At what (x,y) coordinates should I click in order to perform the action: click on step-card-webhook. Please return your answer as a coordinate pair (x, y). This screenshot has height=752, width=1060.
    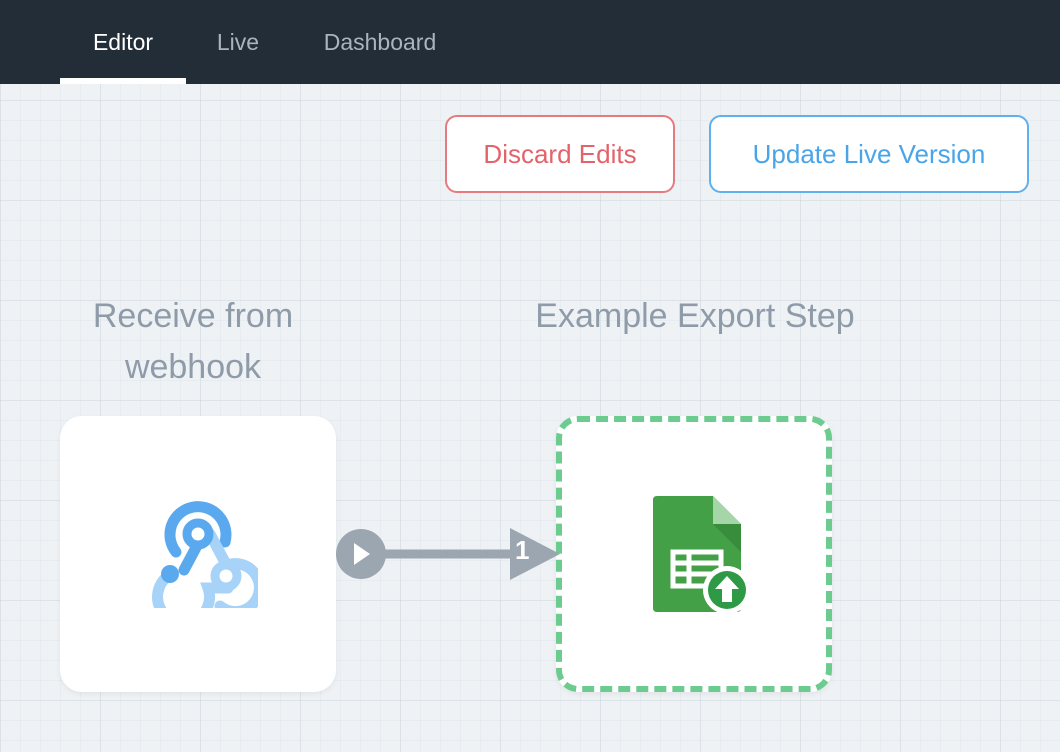
    Looking at the image, I should click on (198, 554).